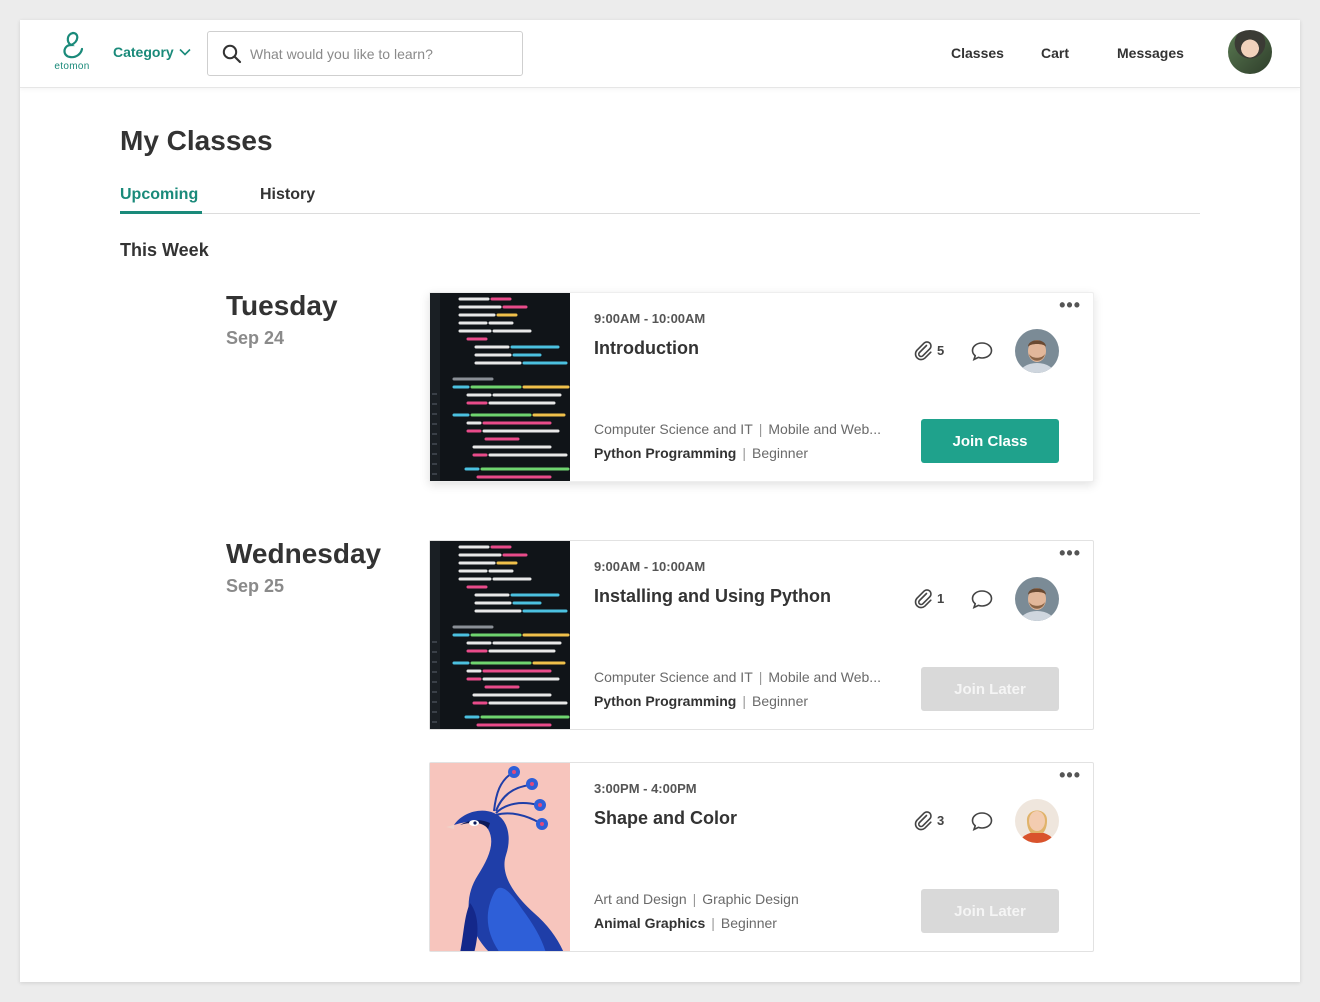 The width and height of the screenshot is (1320, 1002). Describe the element at coordinates (665, 818) in the screenshot. I see `class-title: Shape and Color` at that location.